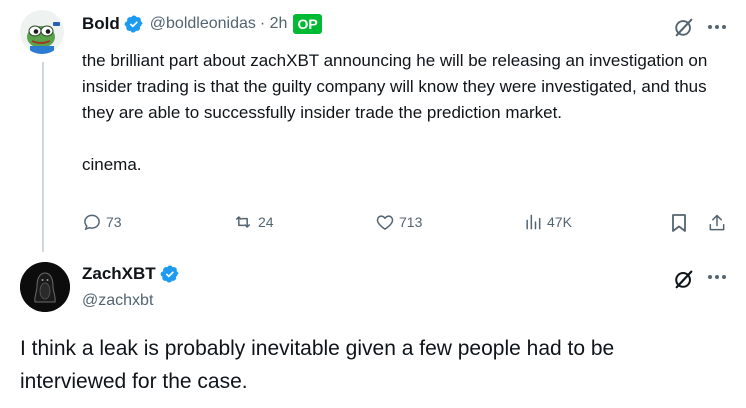 The height and width of the screenshot is (408, 746). I want to click on bookmark-icon, so click(679, 223).